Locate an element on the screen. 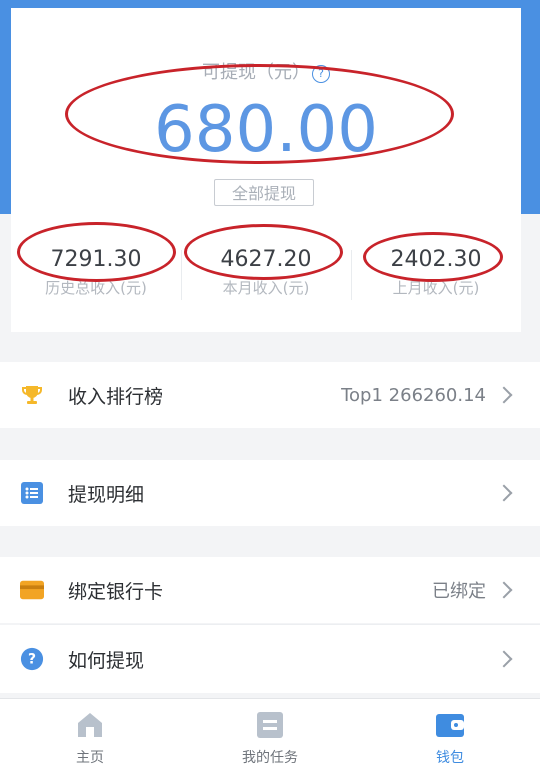 This screenshot has height=772, width=540. tab-label: 主页 is located at coordinates (90, 758).